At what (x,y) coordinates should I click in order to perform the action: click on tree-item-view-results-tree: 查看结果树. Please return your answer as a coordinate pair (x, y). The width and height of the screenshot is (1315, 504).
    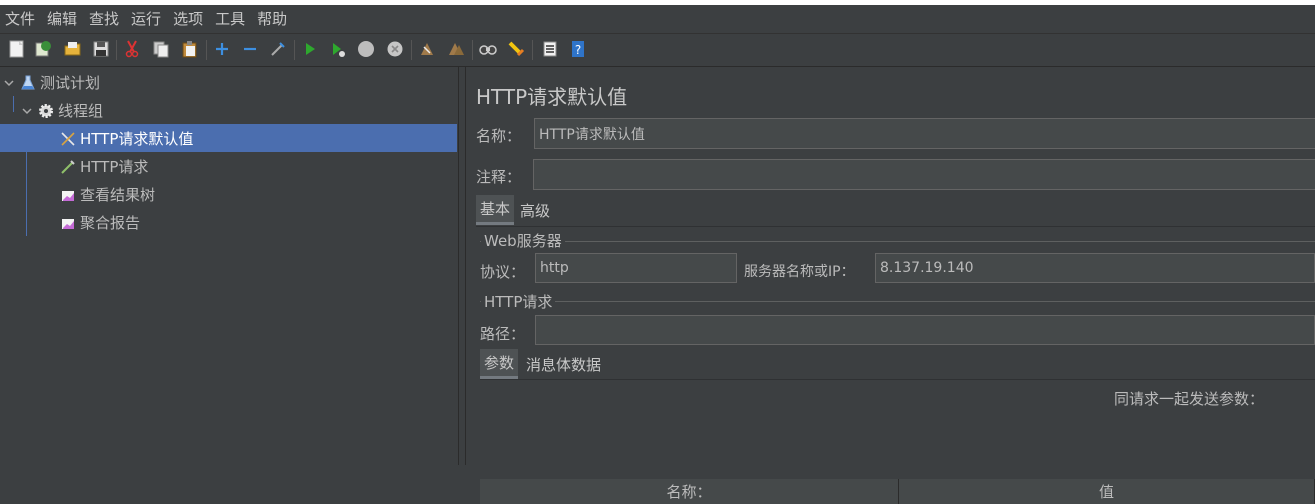
    Looking at the image, I should click on (107, 194).